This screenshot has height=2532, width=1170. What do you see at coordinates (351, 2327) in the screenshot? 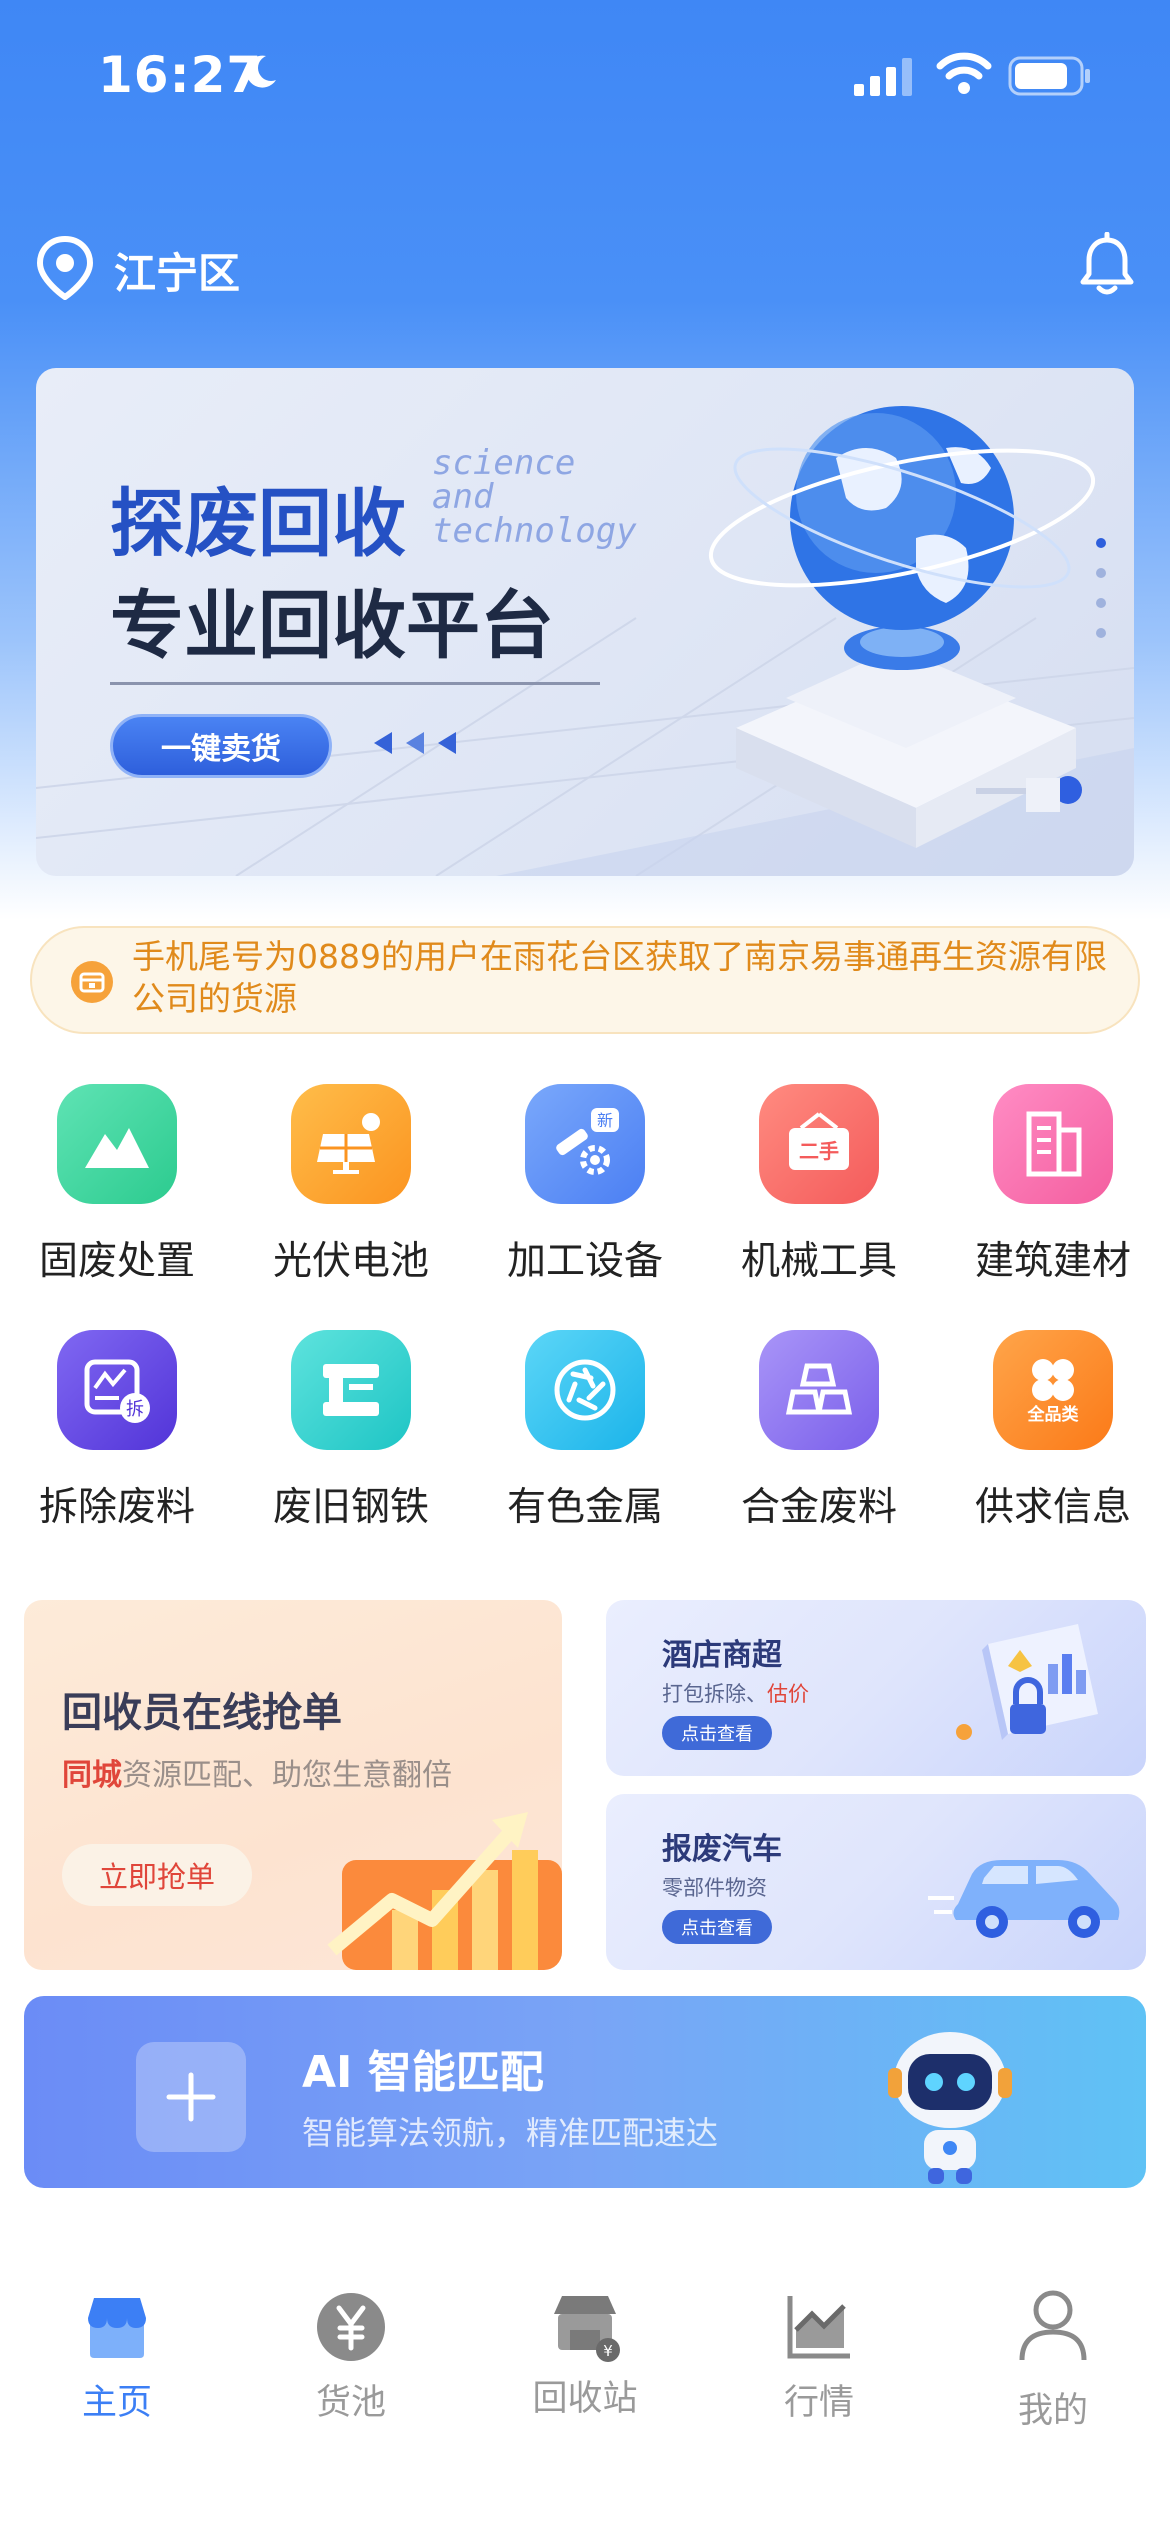
I see `yuan-coin-icon` at bounding box center [351, 2327].